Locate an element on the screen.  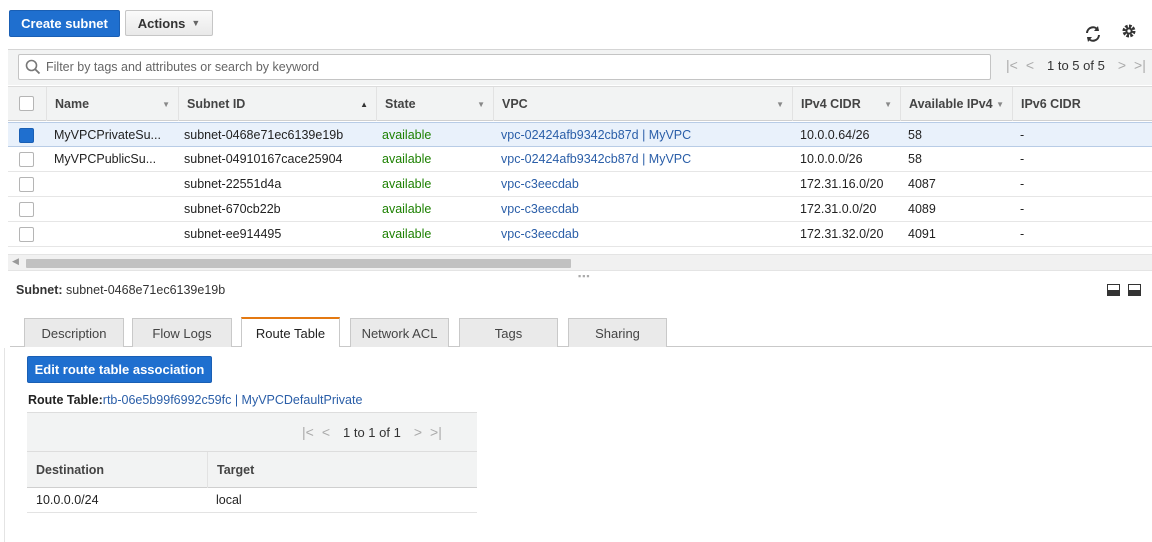
cell-ipv4-cidr: 10.0.0.0/26 is located at coordinates (831, 159).